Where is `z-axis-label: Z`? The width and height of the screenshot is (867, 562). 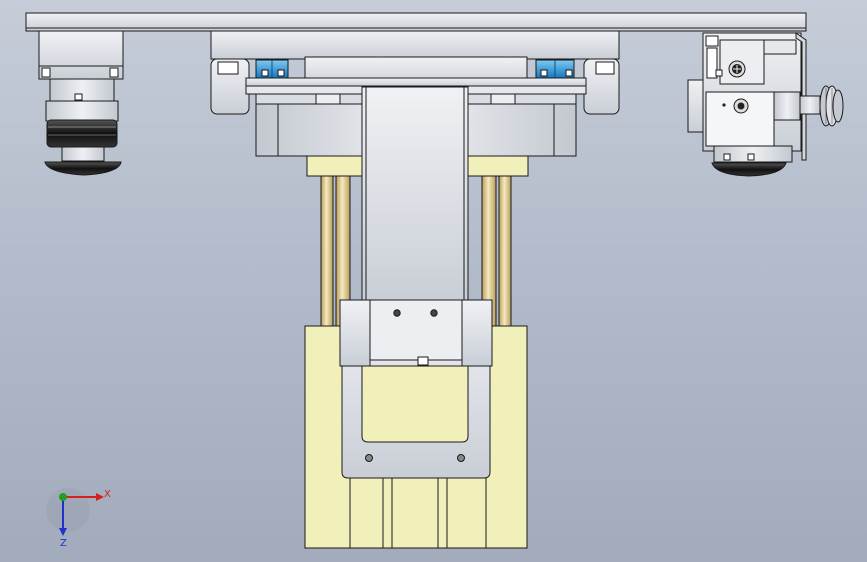
z-axis-label: Z is located at coordinates (63, 543).